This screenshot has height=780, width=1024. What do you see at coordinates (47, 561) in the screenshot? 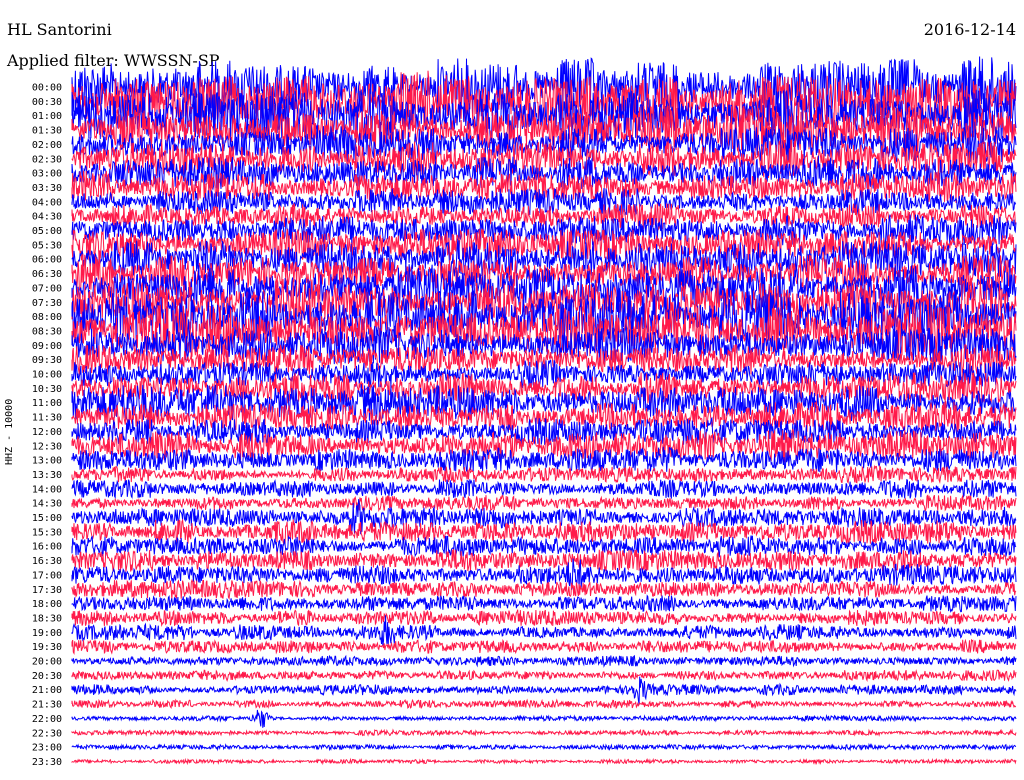
I see `row-label-1630: 16:30` at bounding box center [47, 561].